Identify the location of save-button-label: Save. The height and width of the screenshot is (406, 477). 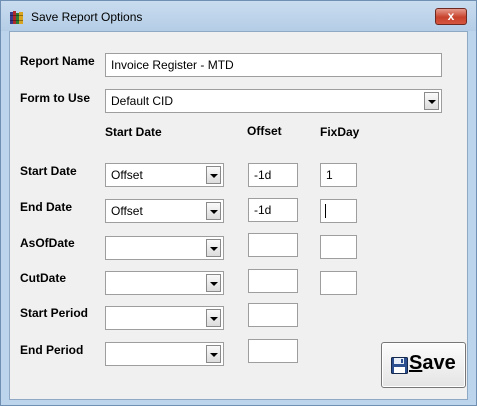
(432, 363).